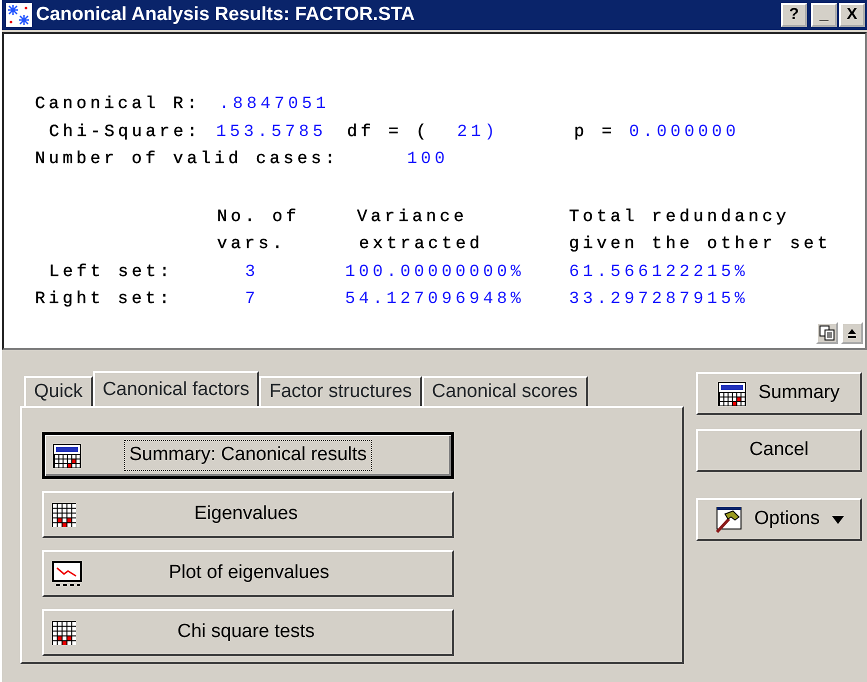  What do you see at coordinates (700, 245) in the screenshot?
I see `result-label: given the other set` at bounding box center [700, 245].